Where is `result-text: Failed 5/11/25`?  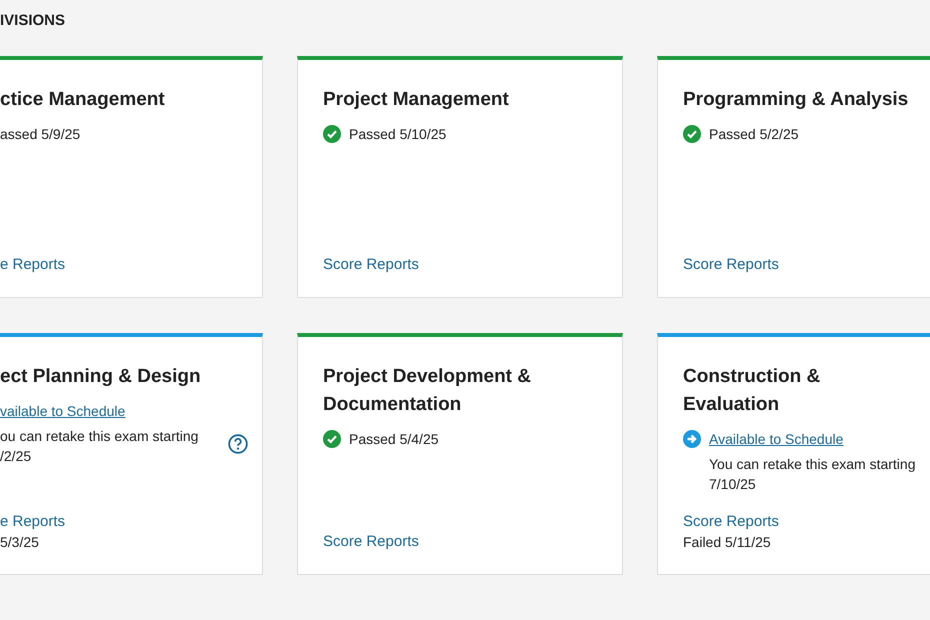
result-text: Failed 5/11/25 is located at coordinates (727, 542).